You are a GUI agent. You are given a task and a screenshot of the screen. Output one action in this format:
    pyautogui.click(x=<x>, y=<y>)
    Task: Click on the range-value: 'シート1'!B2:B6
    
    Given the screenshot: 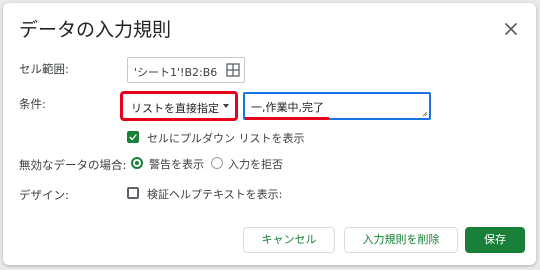 What is the action you would take?
    pyautogui.click(x=176, y=72)
    